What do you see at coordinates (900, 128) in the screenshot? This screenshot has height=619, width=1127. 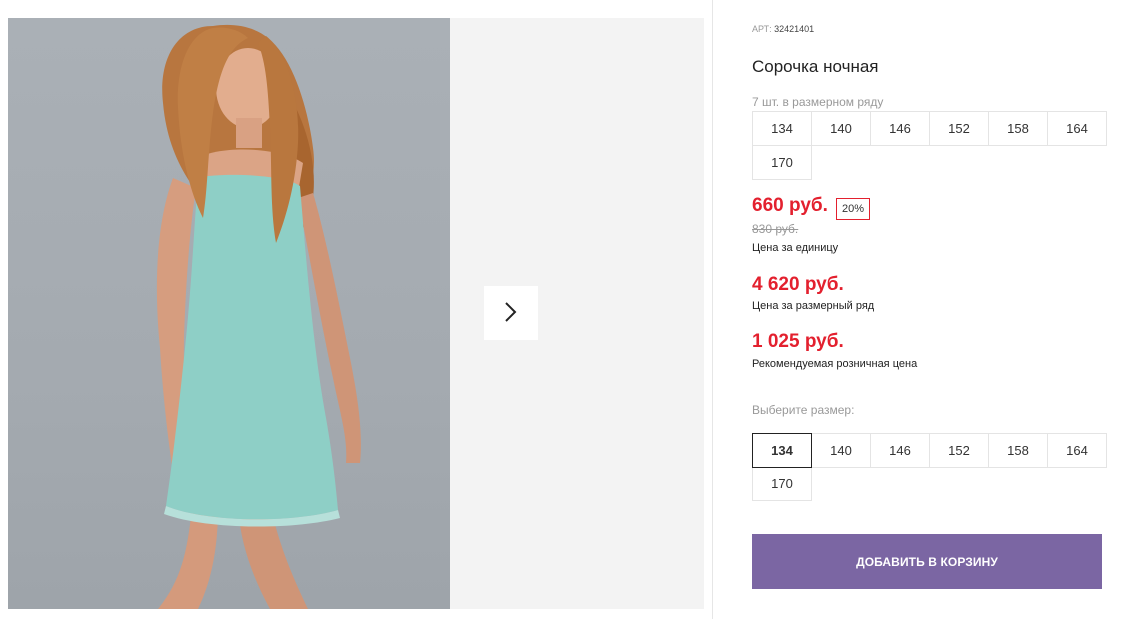 I see `size-row-cell: 146` at bounding box center [900, 128].